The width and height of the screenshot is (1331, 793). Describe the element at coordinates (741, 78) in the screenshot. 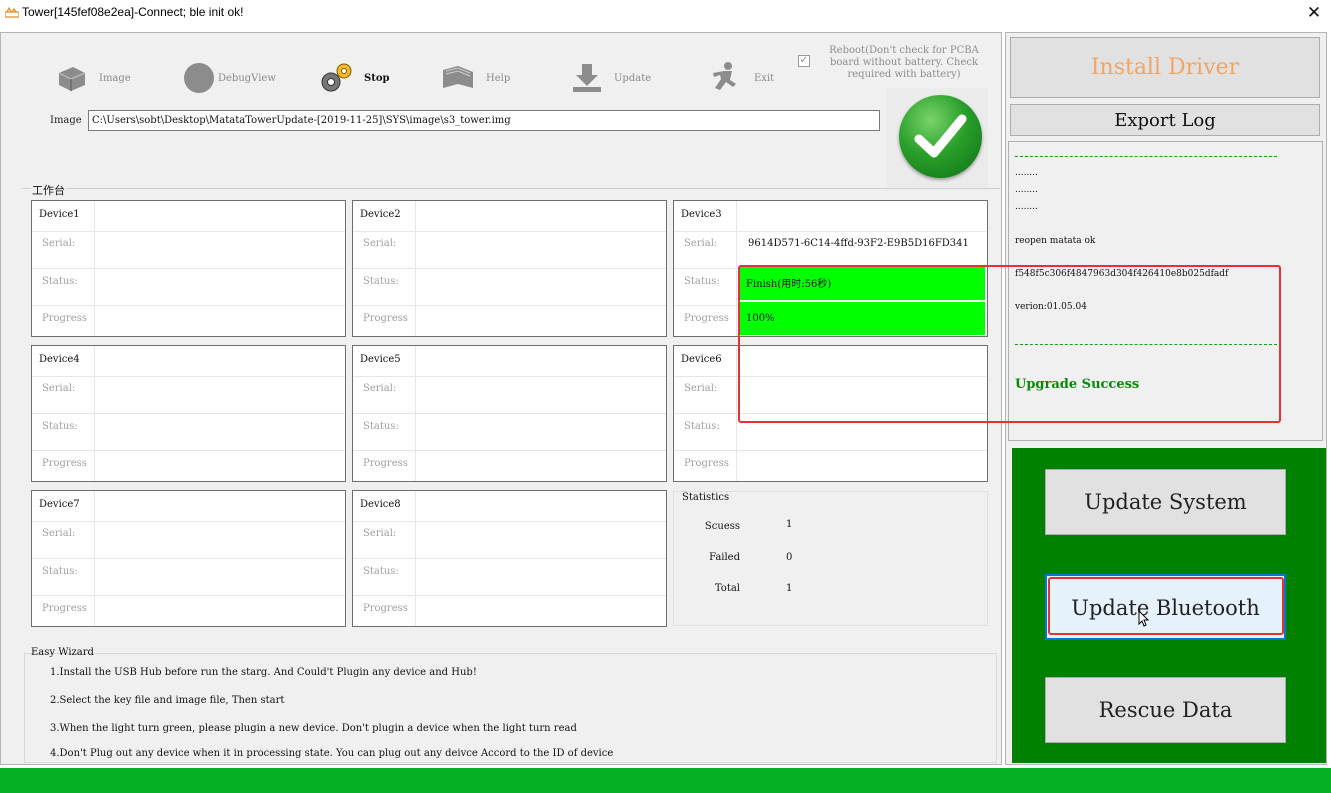

I see `toolbar-exit-button: Exit` at that location.